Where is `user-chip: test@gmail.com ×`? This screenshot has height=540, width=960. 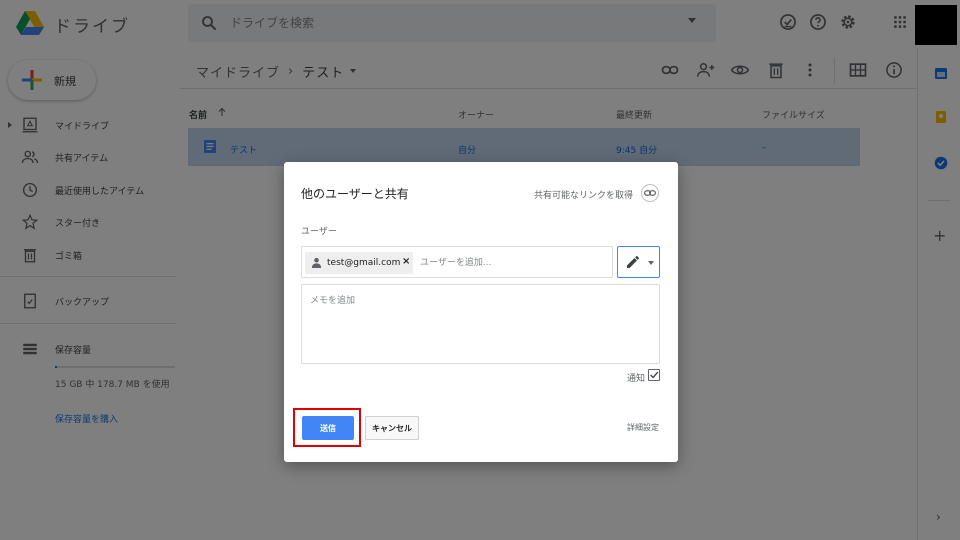
user-chip: test@gmail.com × is located at coordinates (359, 263).